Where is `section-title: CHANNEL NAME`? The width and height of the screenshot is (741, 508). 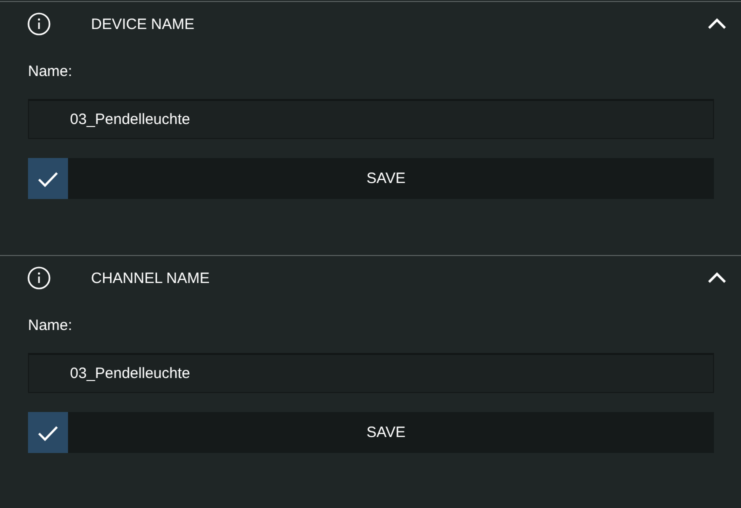
section-title: CHANNEL NAME is located at coordinates (151, 278).